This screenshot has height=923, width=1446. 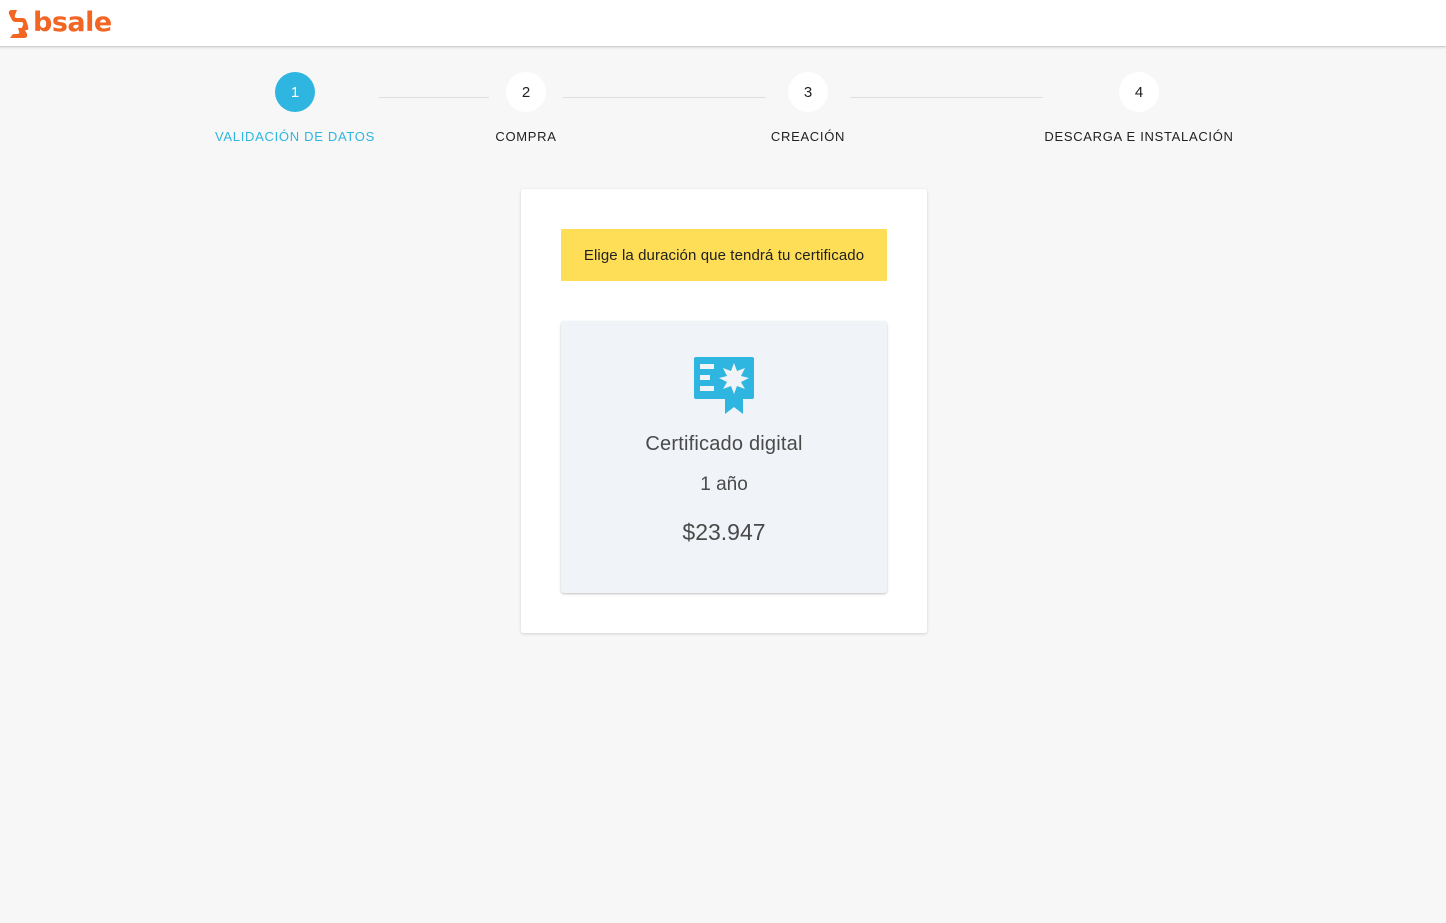 What do you see at coordinates (723, 23) in the screenshot?
I see `top-bar: bsale` at bounding box center [723, 23].